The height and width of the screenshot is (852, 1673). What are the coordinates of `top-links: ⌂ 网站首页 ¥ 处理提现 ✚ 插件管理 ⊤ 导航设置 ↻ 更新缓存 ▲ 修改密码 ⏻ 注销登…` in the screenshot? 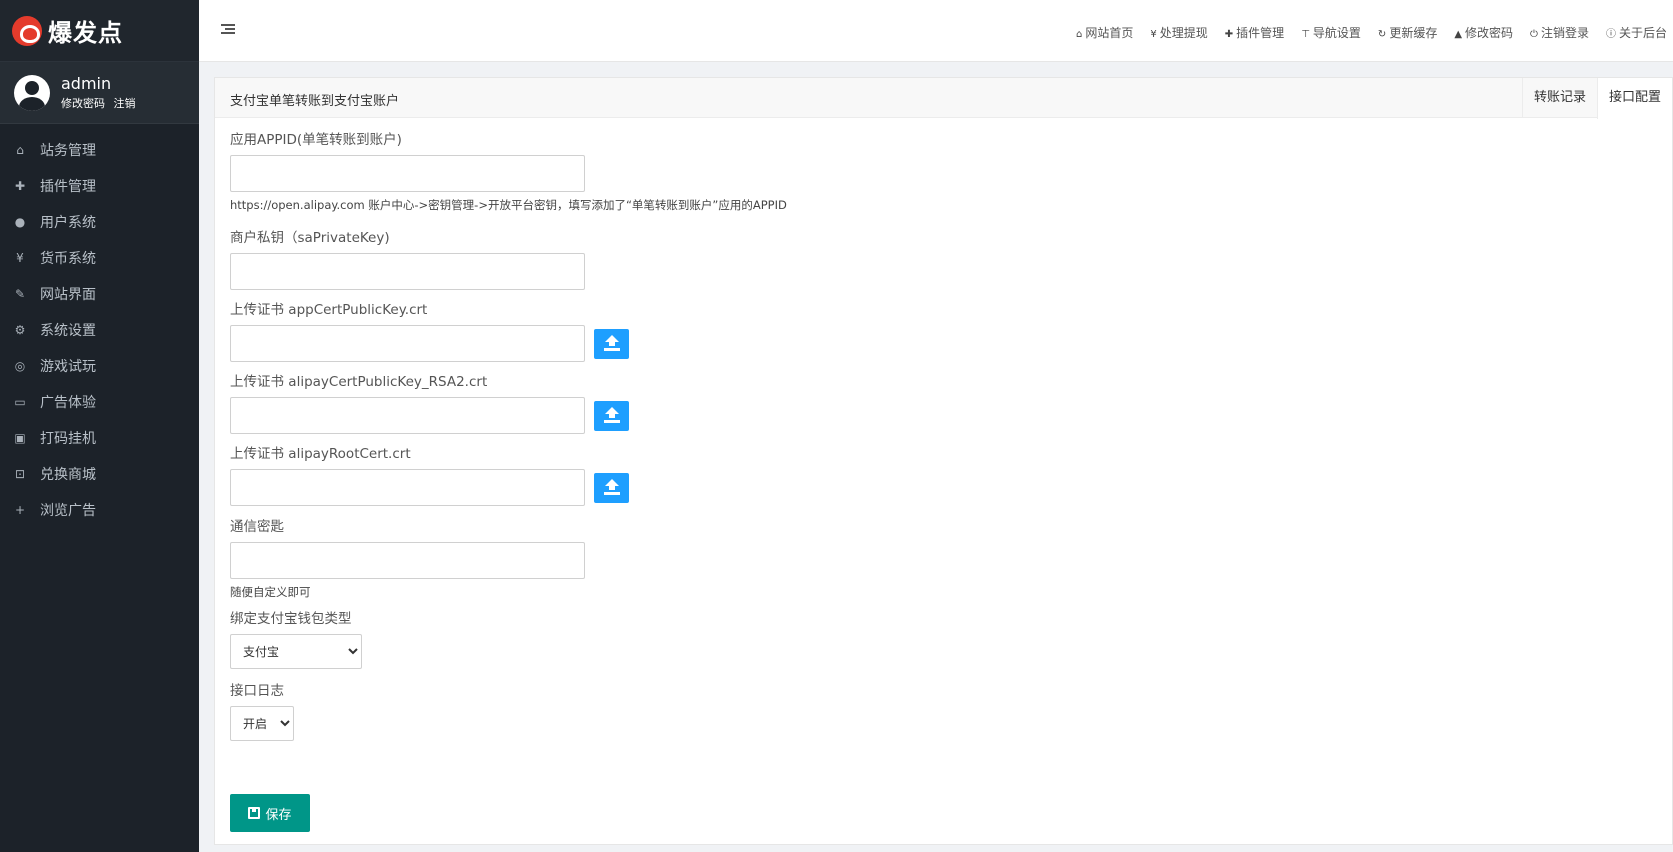 It's located at (1363, 32).